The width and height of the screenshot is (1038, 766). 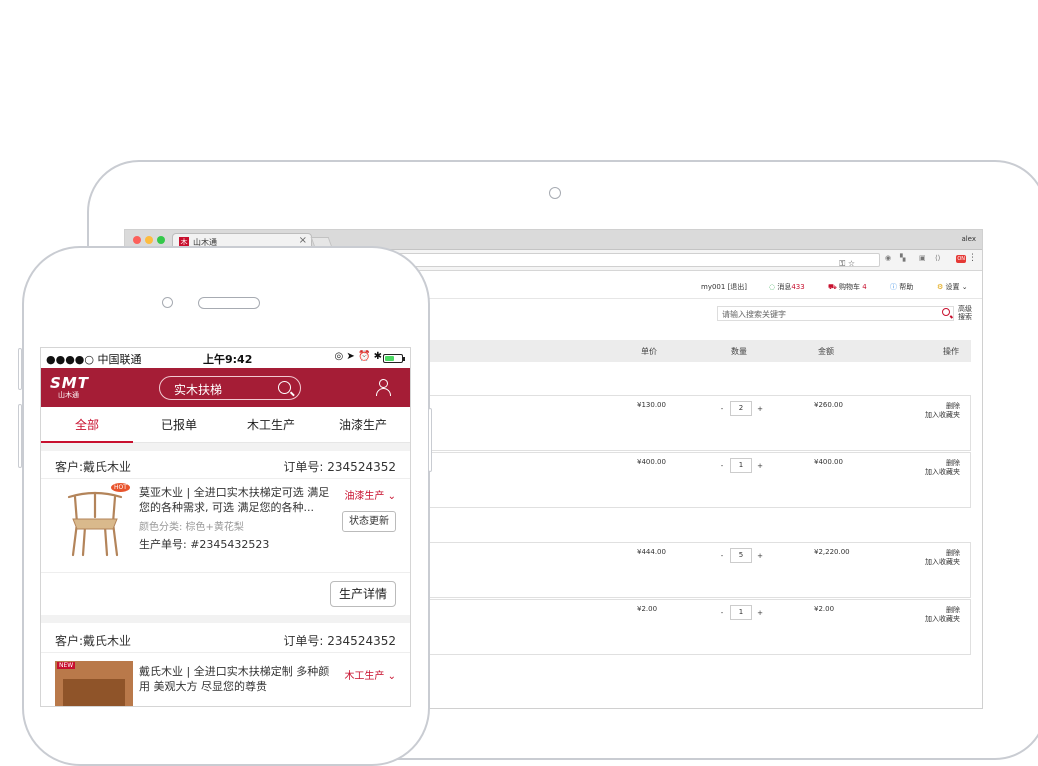 I want to click on volume-up-button, so click(x=20, y=369).